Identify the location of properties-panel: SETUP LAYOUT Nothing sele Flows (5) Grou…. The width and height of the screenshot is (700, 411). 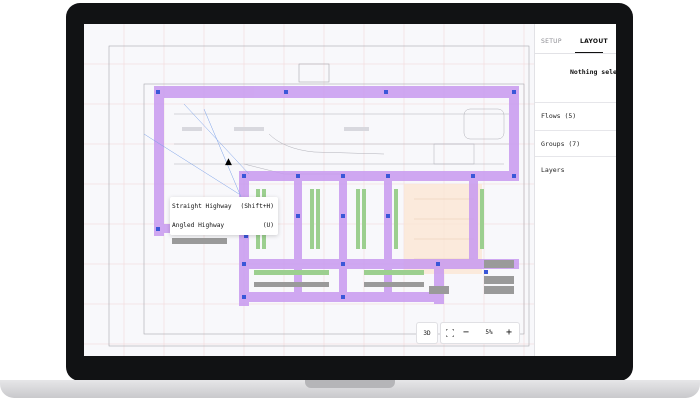
(575, 190).